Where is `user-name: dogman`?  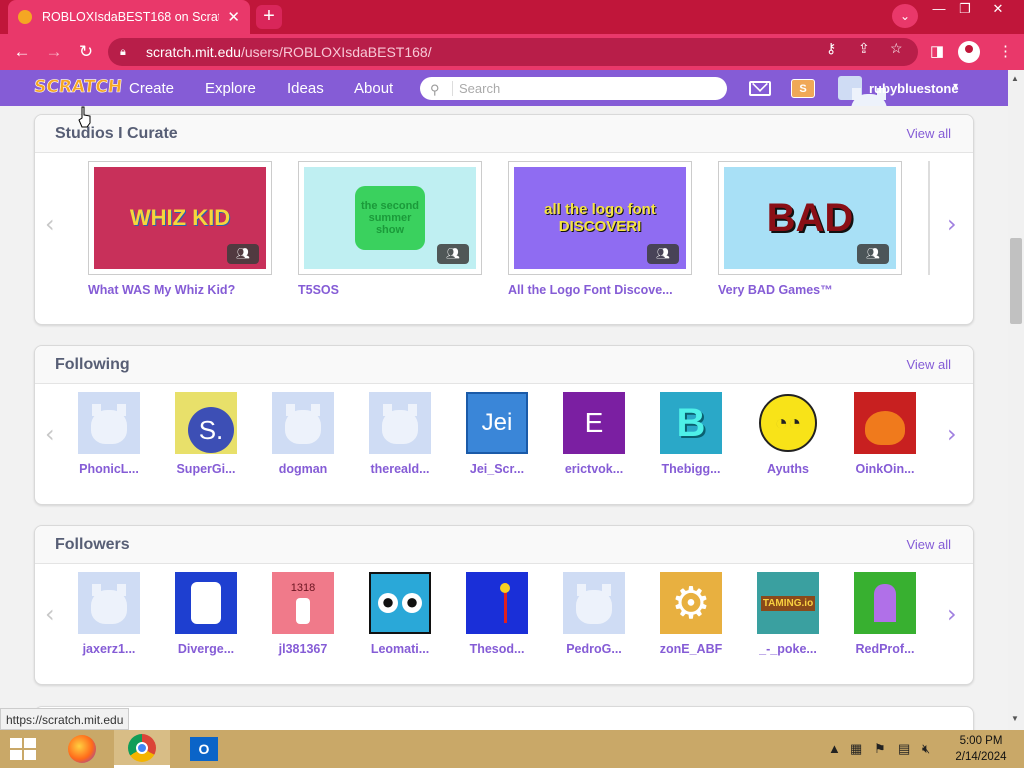
user-name: dogman is located at coordinates (303, 469).